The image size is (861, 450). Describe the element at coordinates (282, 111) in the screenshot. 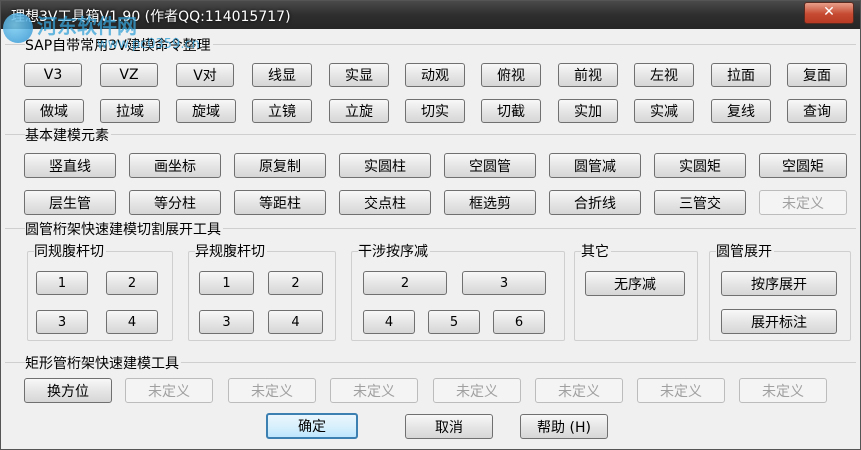

I see `cmd-button: 立镜` at that location.